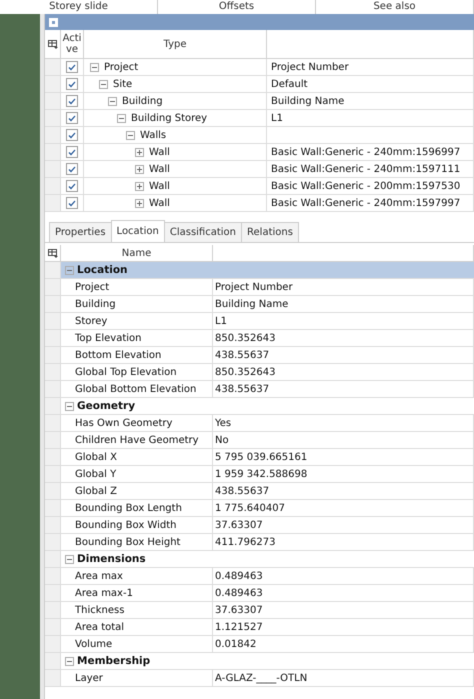 The image size is (474, 699). Describe the element at coordinates (365, 203) in the screenshot. I see `table-cell-text: Basic Wall:Generic - 240mm:1597997` at that location.